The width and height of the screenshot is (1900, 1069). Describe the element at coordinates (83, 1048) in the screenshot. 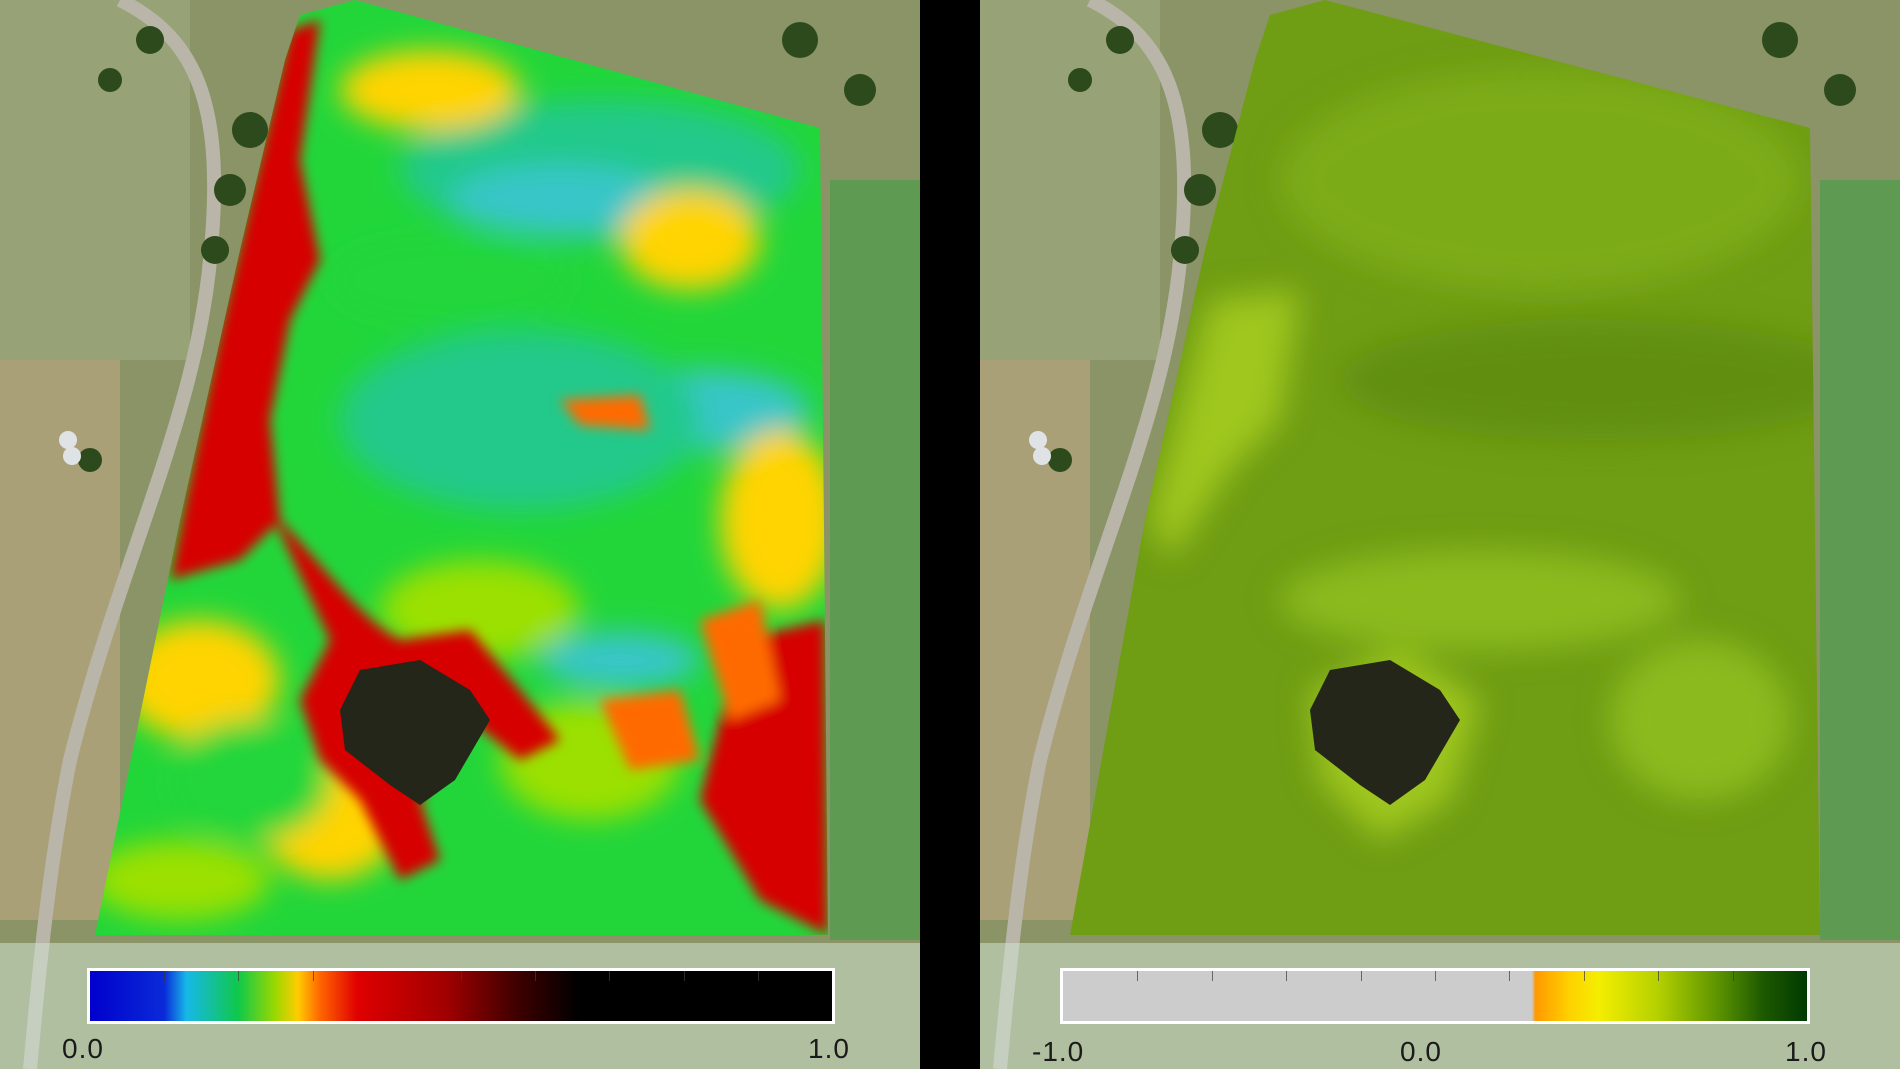

I see `colorbar-min-label: 0.0` at that location.